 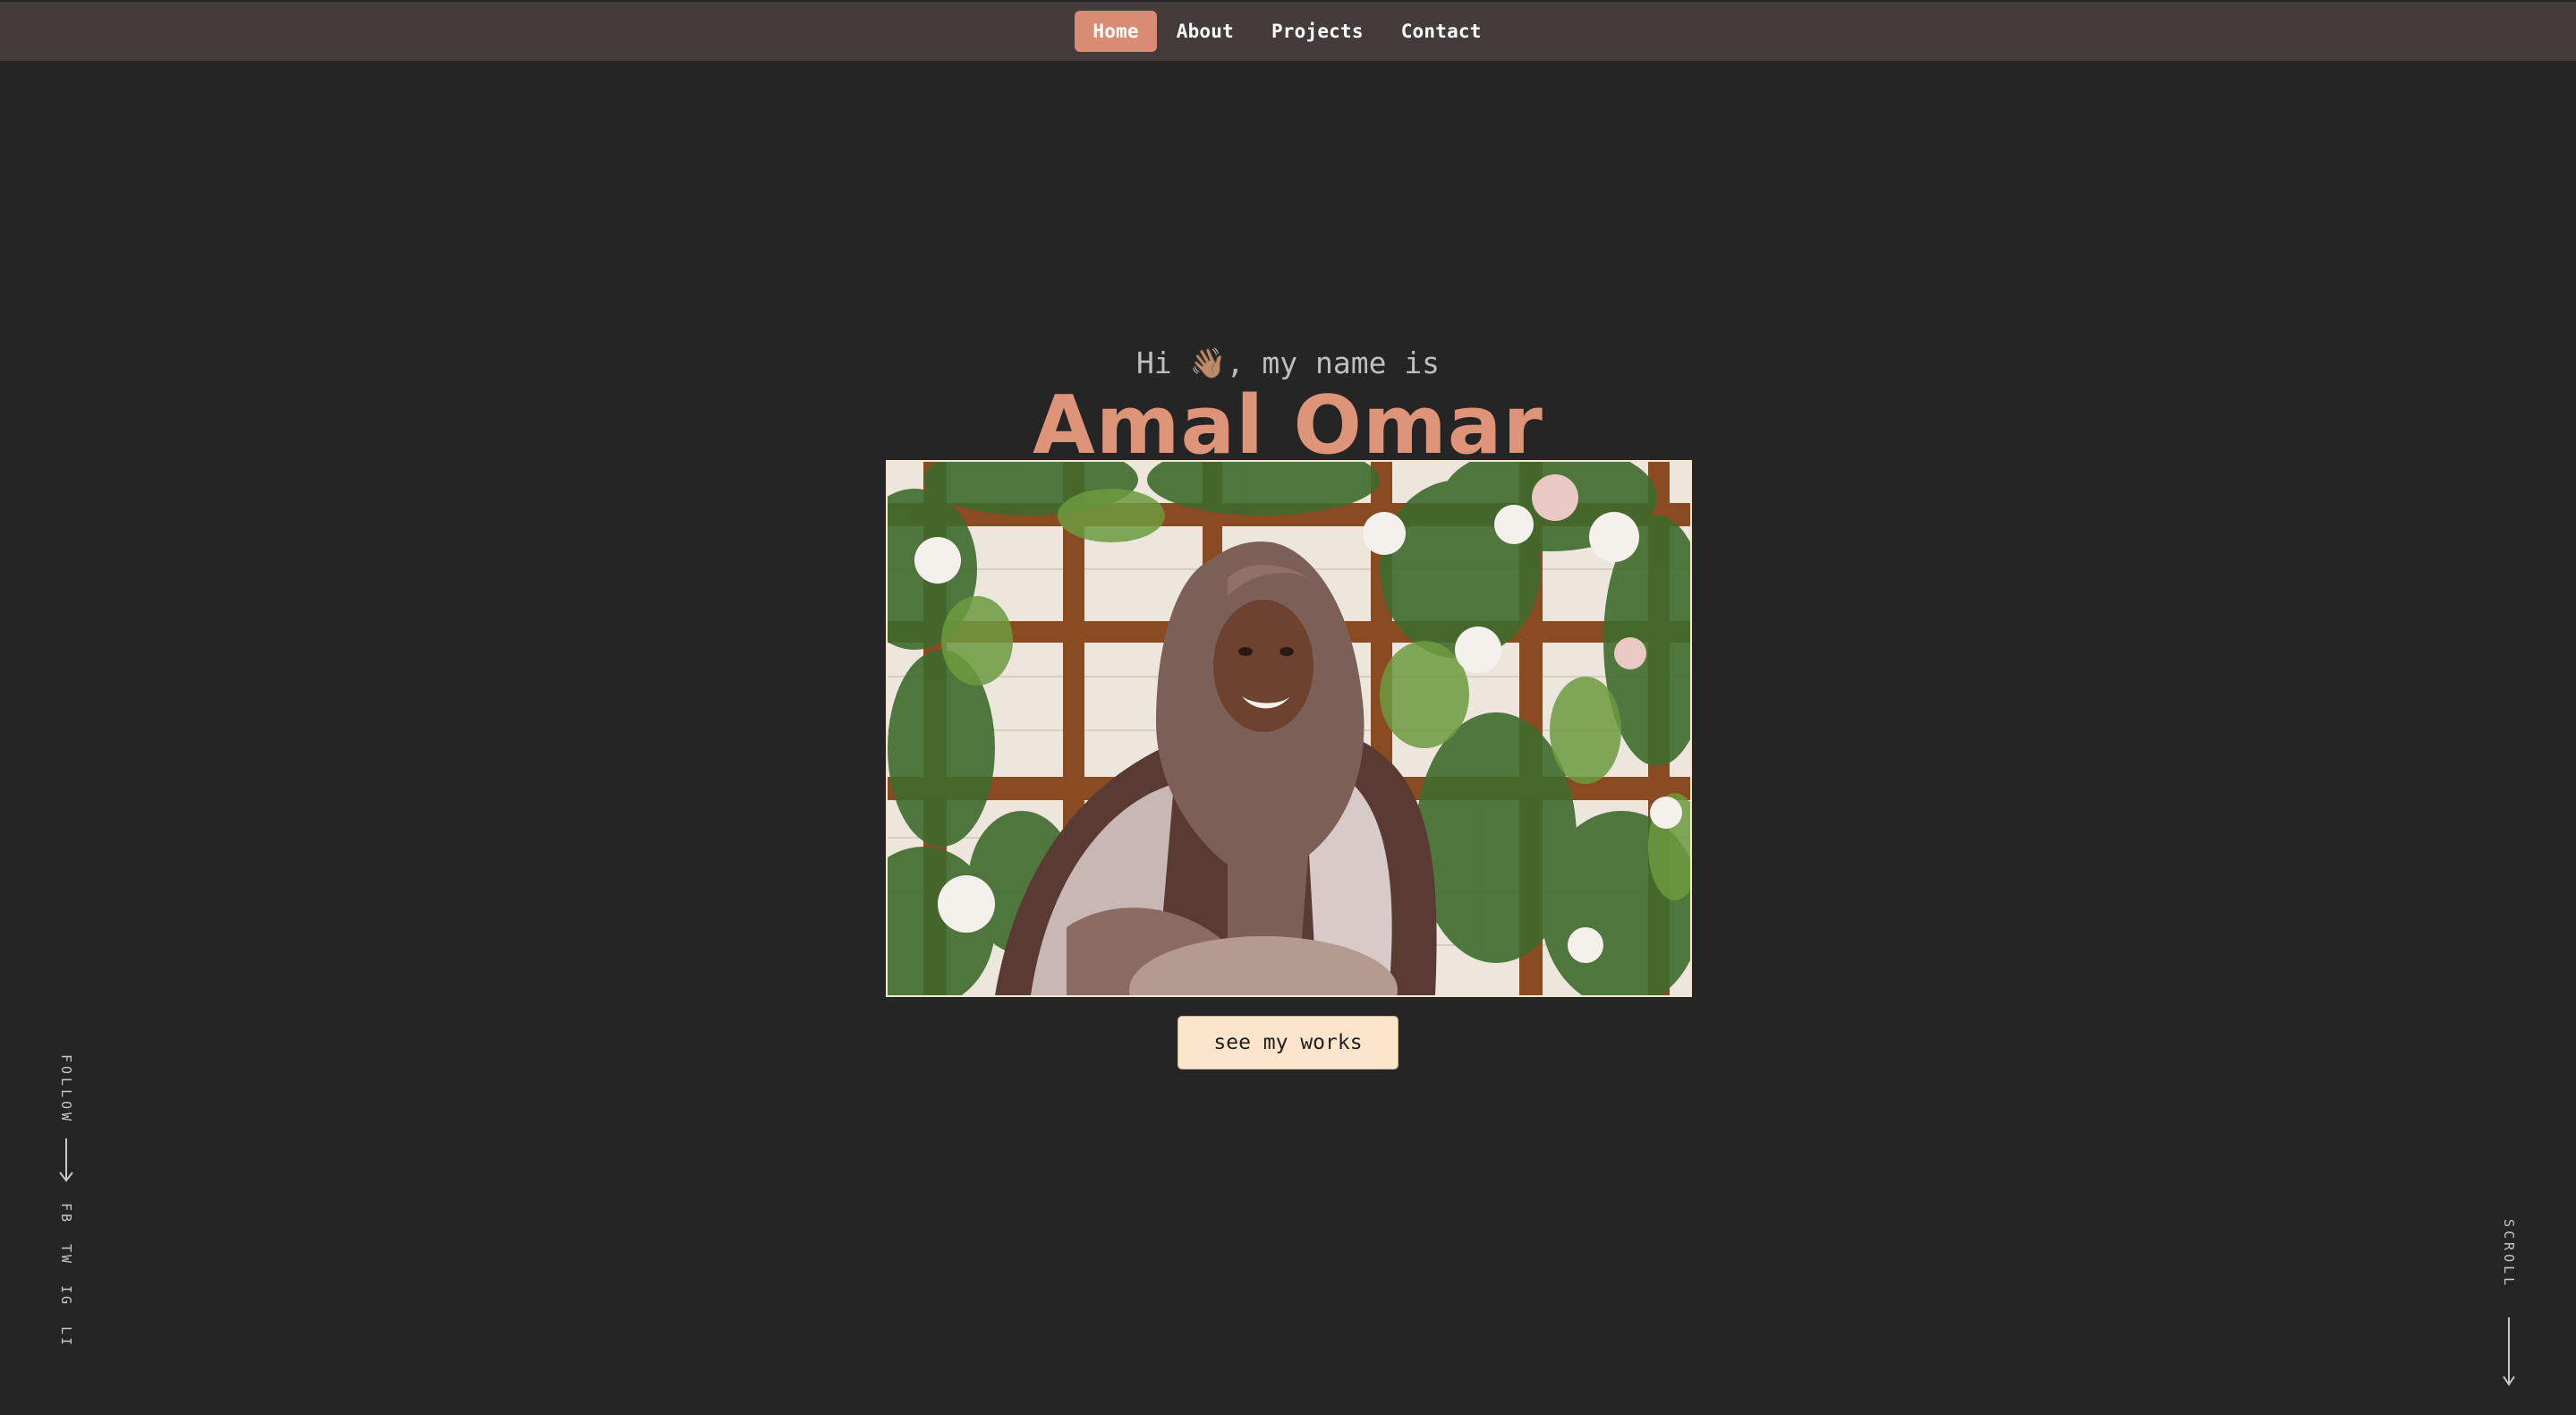 I want to click on social-link-ig: IG, so click(x=66, y=1296).